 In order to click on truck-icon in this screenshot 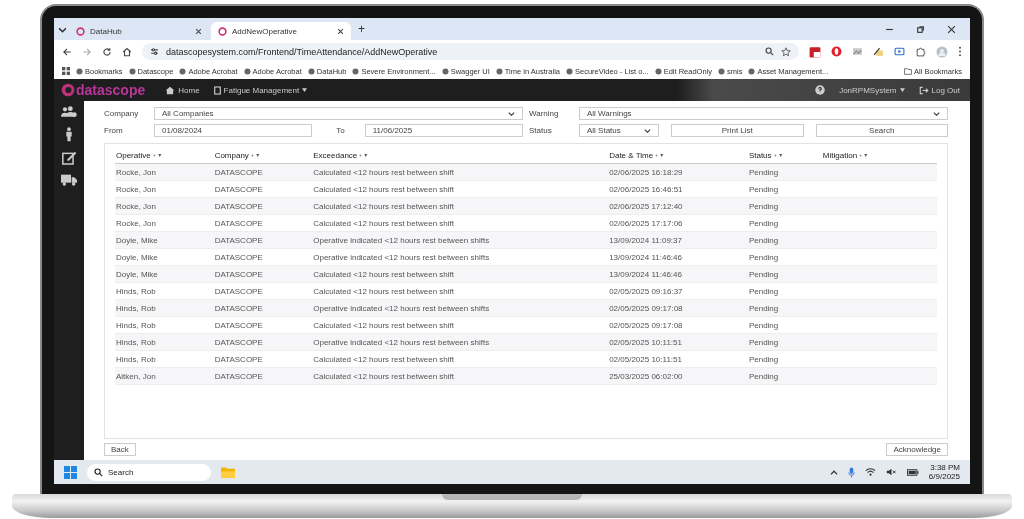, I will do `click(69, 180)`.